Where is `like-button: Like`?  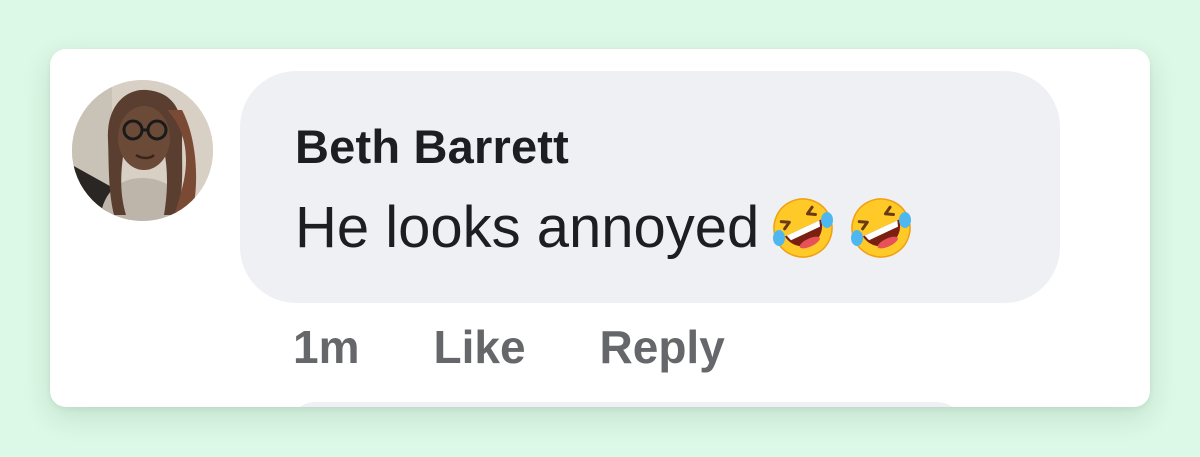 like-button: Like is located at coordinates (479, 347).